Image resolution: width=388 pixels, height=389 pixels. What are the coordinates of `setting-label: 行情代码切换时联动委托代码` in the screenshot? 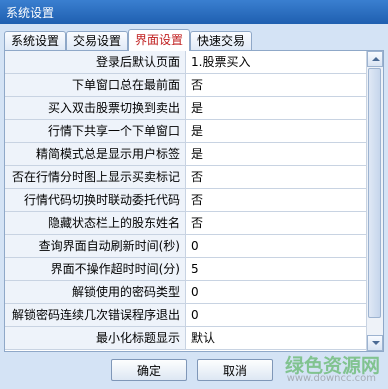 It's located at (95, 200).